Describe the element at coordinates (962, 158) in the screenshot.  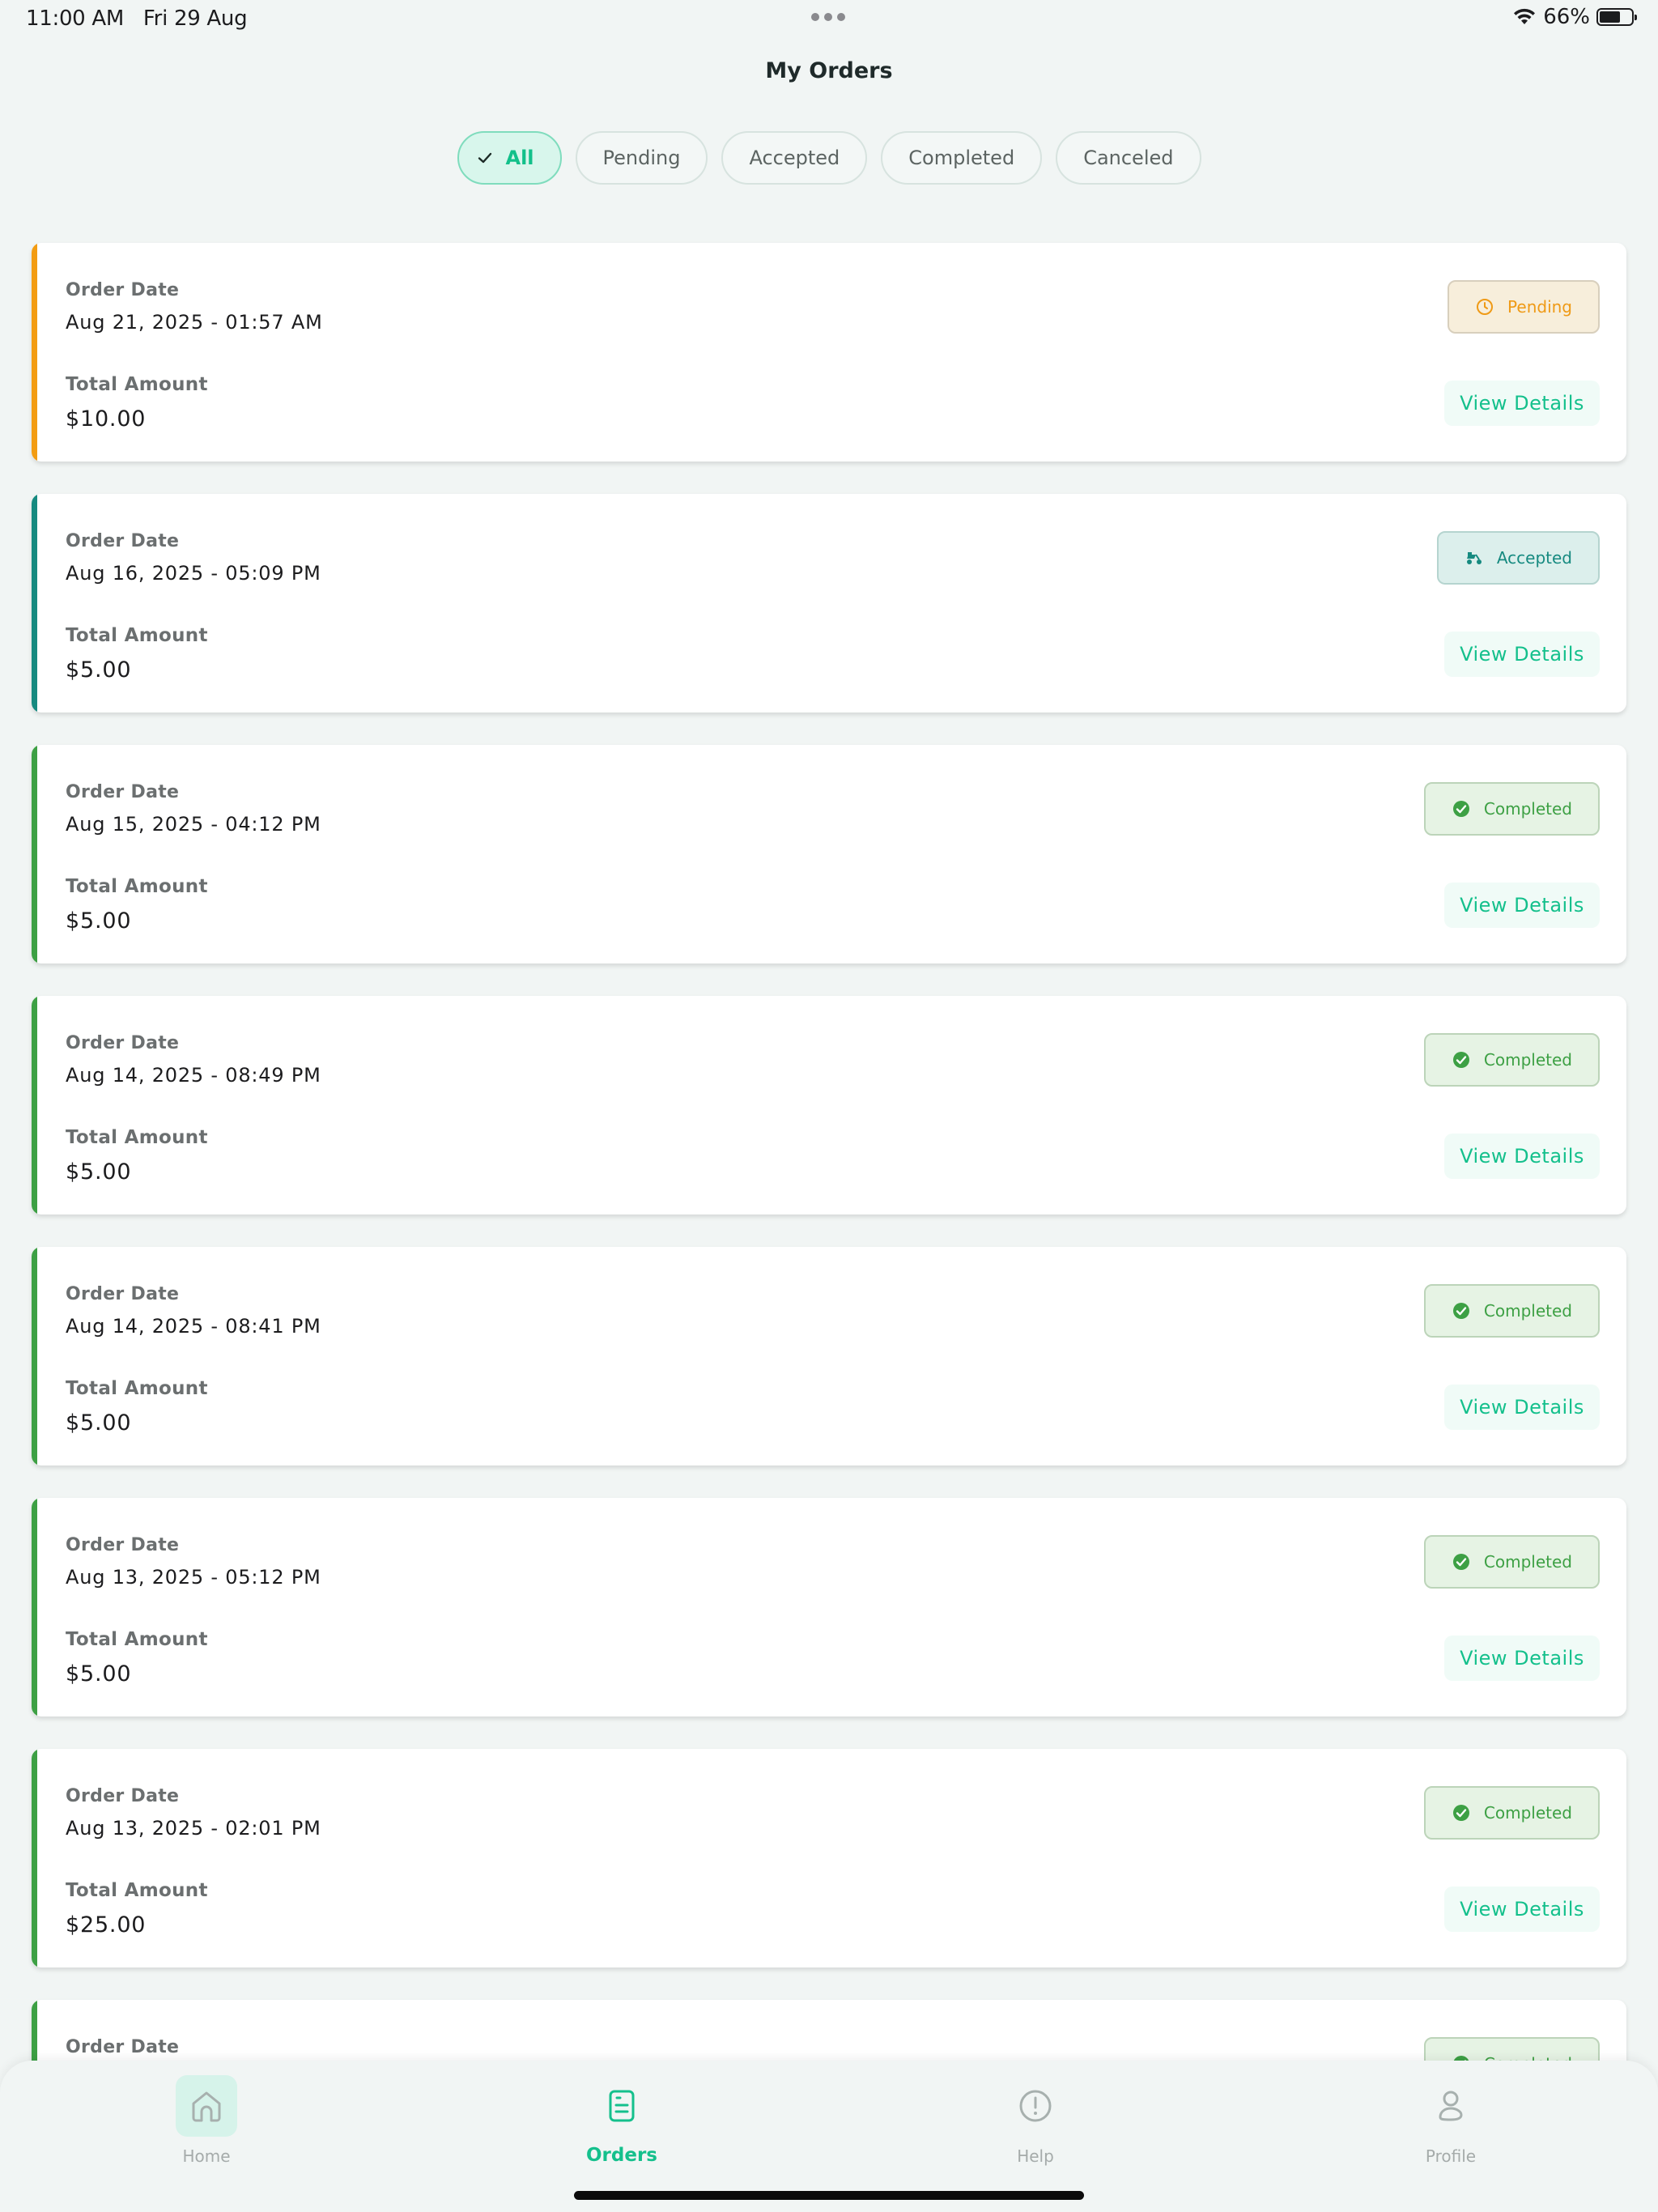
I see `filter-chip-completed: Completed` at that location.